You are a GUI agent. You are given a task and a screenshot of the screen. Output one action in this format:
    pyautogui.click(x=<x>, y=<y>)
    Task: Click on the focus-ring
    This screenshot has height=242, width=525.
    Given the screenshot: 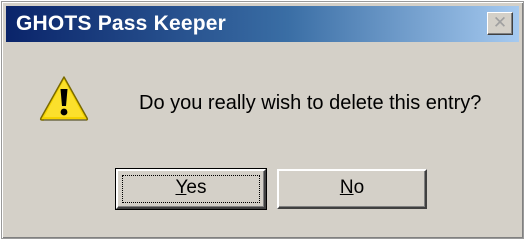 What is the action you would take?
    pyautogui.click(x=191, y=189)
    